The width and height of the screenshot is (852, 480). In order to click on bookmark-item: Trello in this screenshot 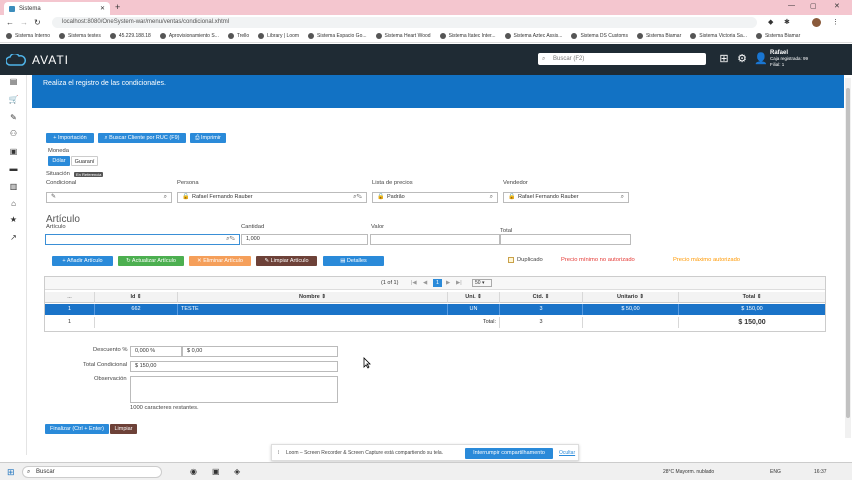, I will do `click(238, 36)`.